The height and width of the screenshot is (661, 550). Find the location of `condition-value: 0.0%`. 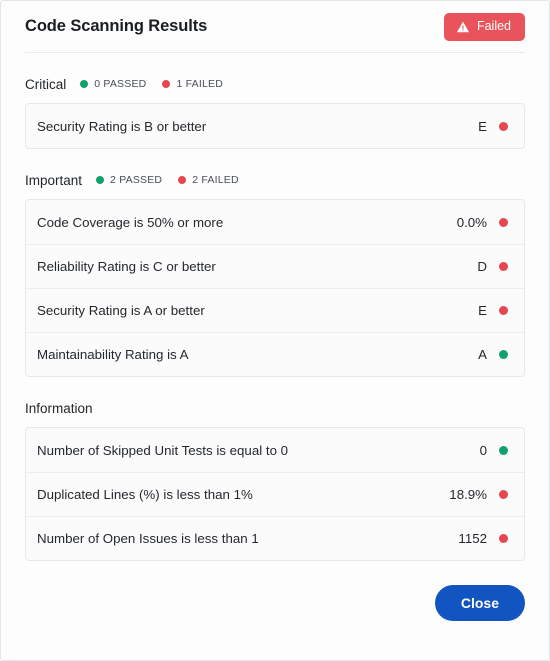

condition-value: 0.0% is located at coordinates (471, 222).